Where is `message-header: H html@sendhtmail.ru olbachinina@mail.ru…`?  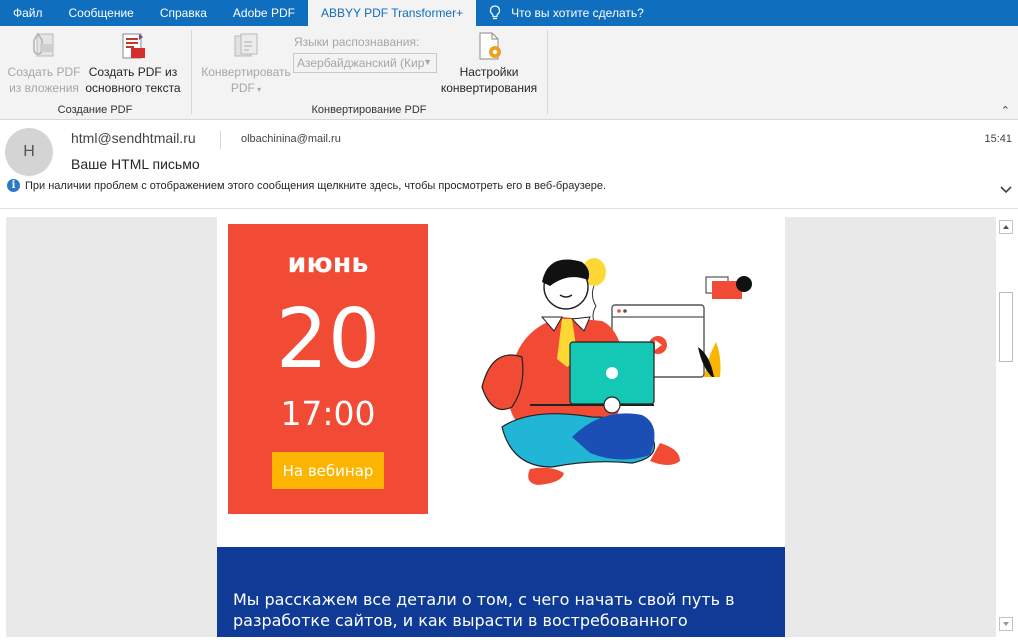
message-header: H html@sendhtmail.ru olbachinina@mail.ru… is located at coordinates (509, 165).